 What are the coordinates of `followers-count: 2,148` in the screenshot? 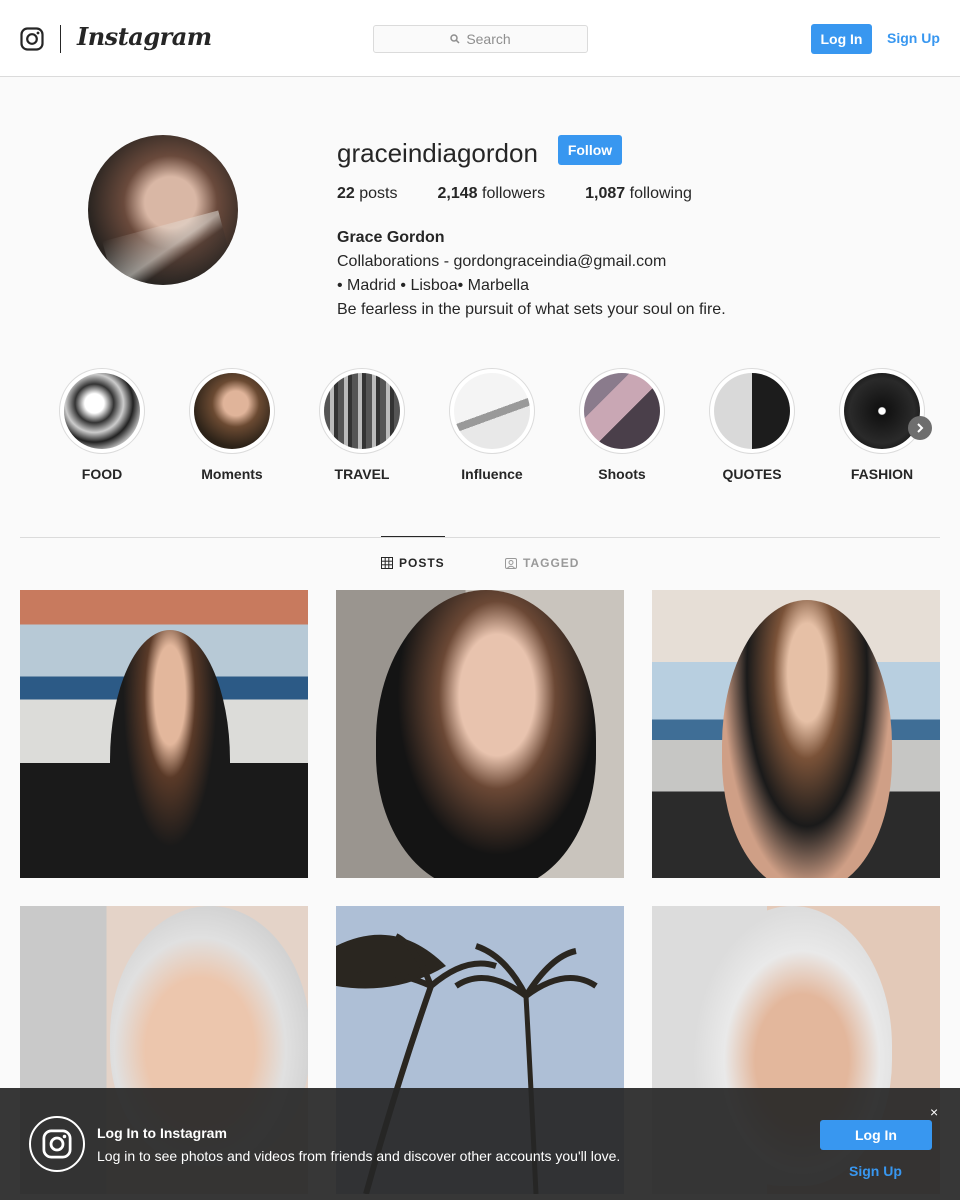 It's located at (457, 193).